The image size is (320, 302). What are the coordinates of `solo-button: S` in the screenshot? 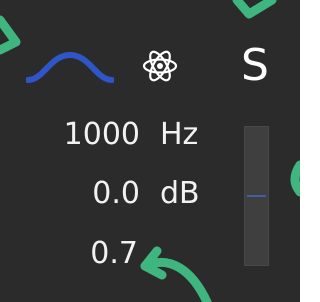 It's located at (255, 66).